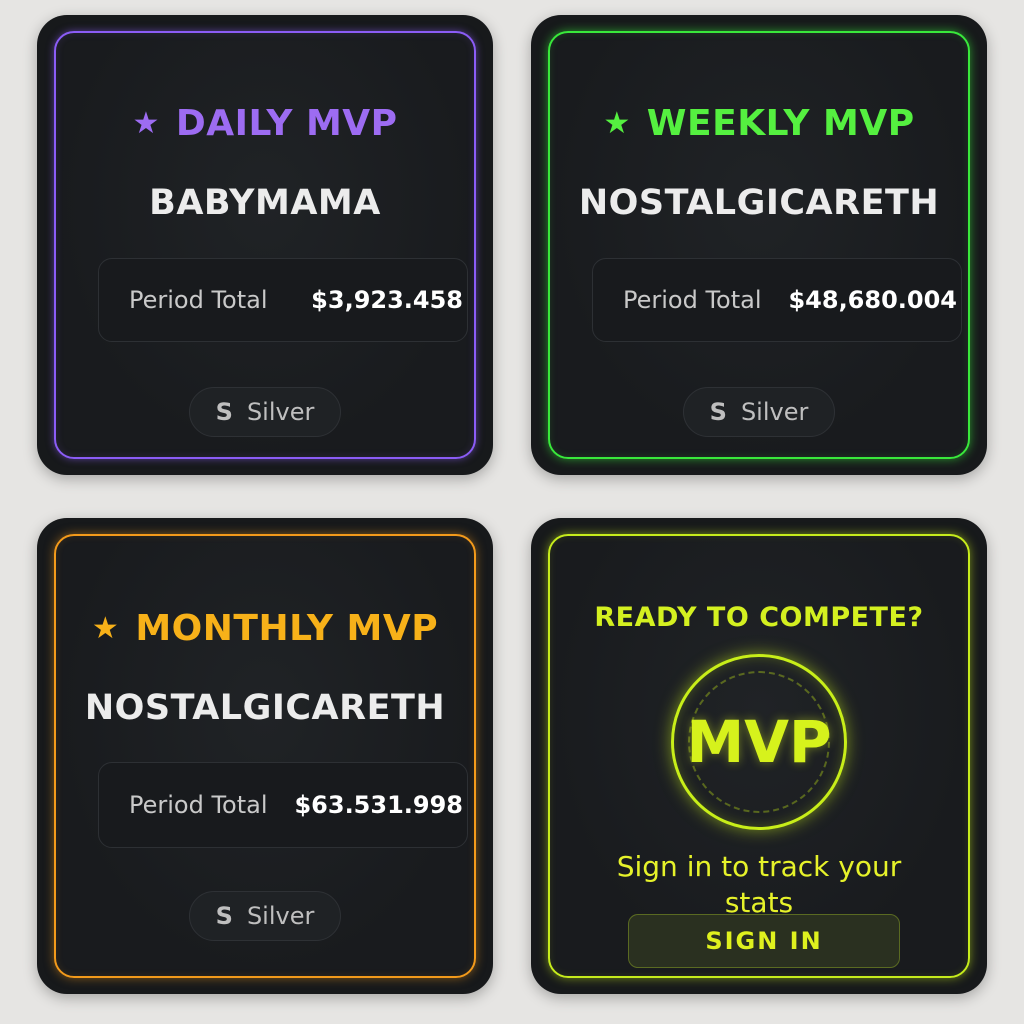  Describe the element at coordinates (759, 617) in the screenshot. I see `cta-heading: READY TO COMPETE?` at that location.